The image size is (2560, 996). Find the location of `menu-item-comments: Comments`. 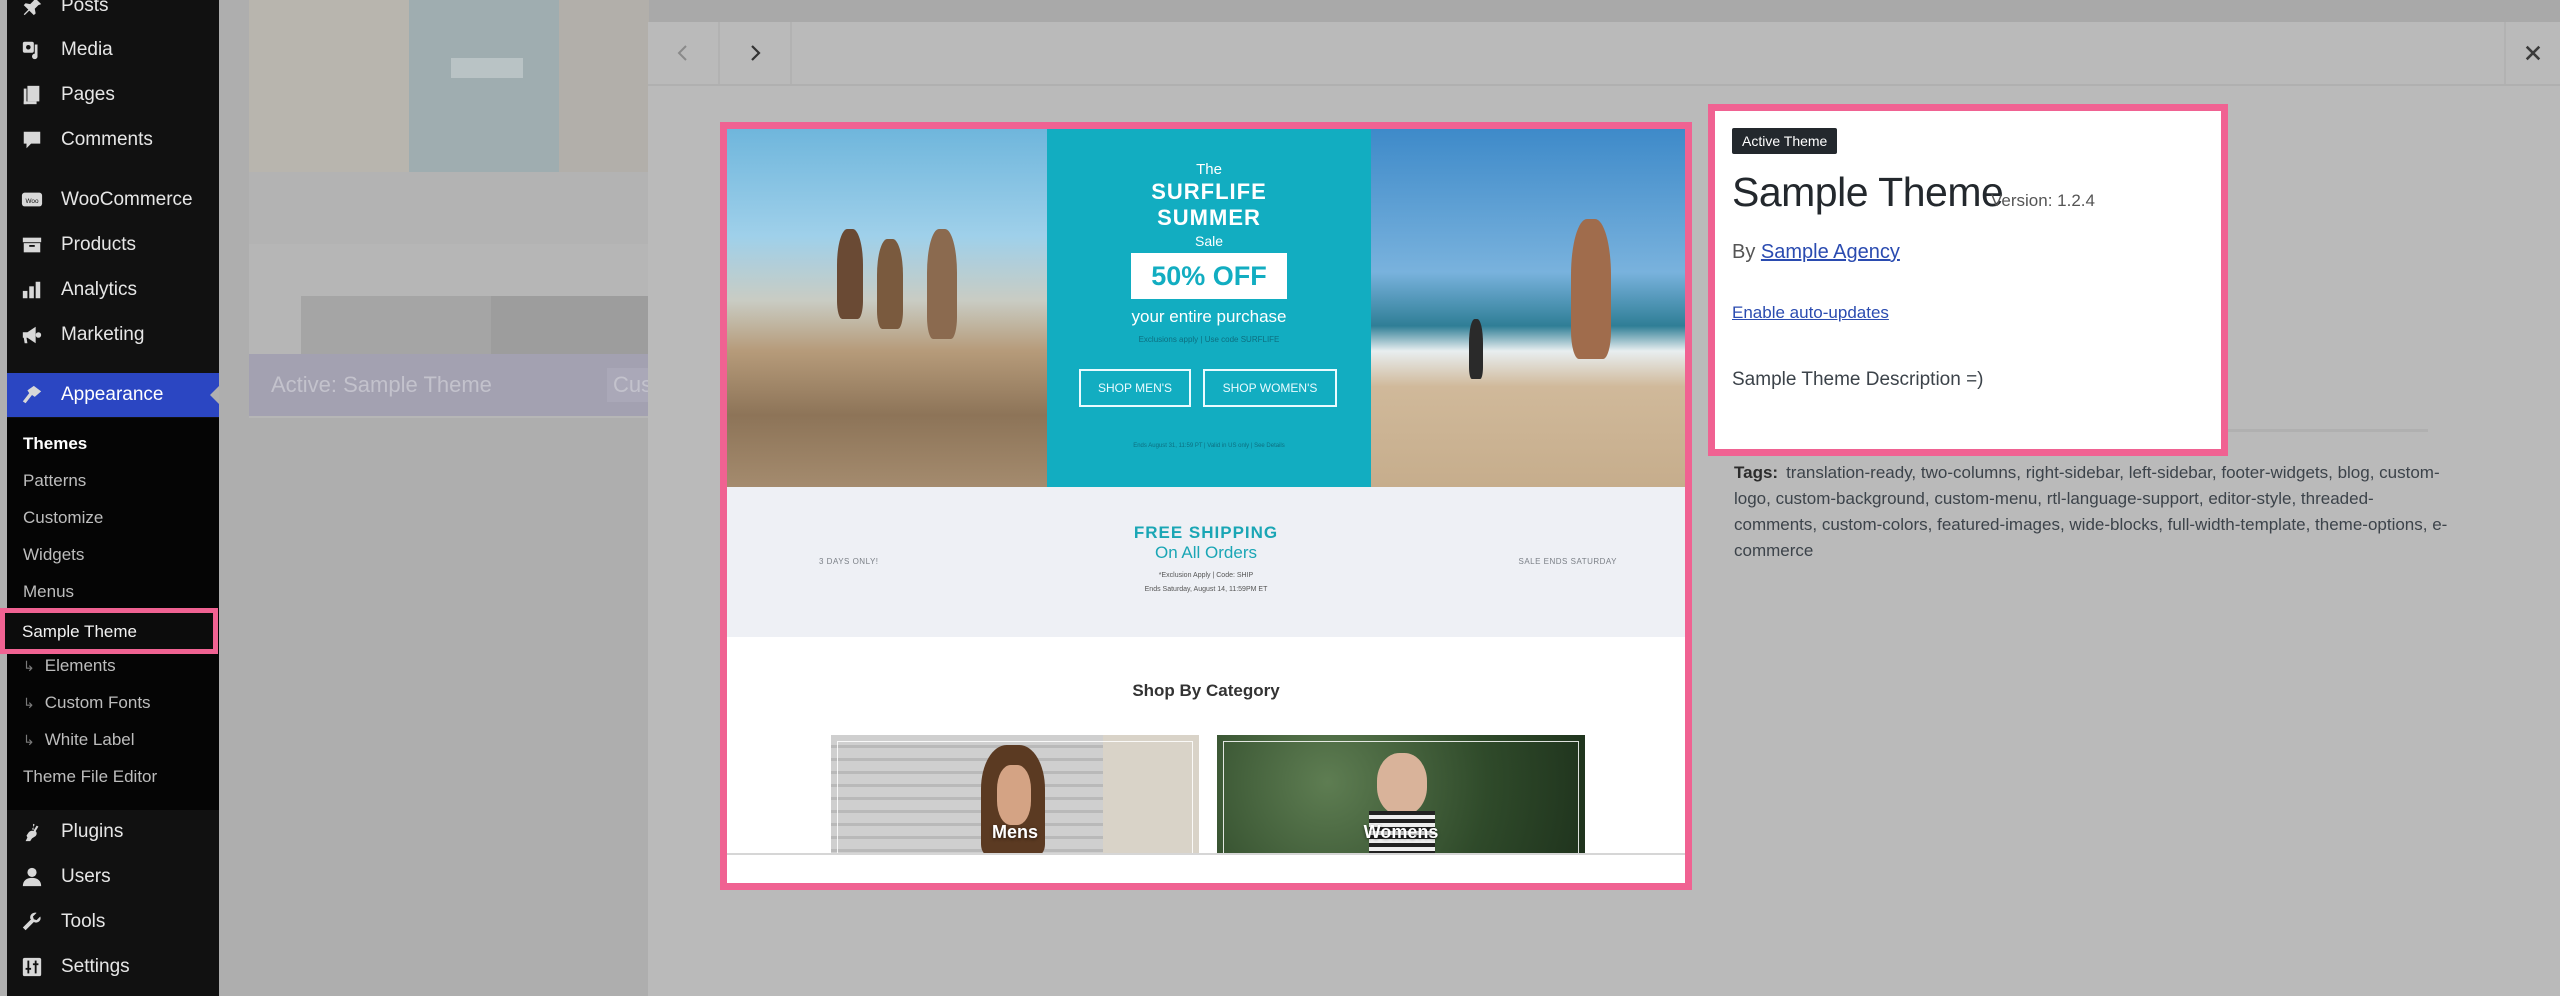

menu-item-comments: Comments is located at coordinates (113, 140).